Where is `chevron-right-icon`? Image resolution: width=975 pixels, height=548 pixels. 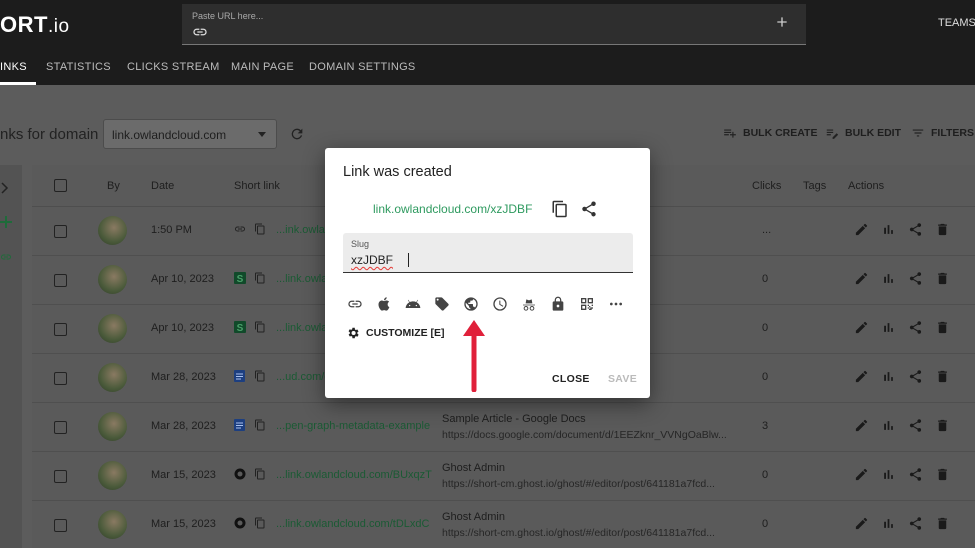
chevron-right-icon is located at coordinates (5, 188).